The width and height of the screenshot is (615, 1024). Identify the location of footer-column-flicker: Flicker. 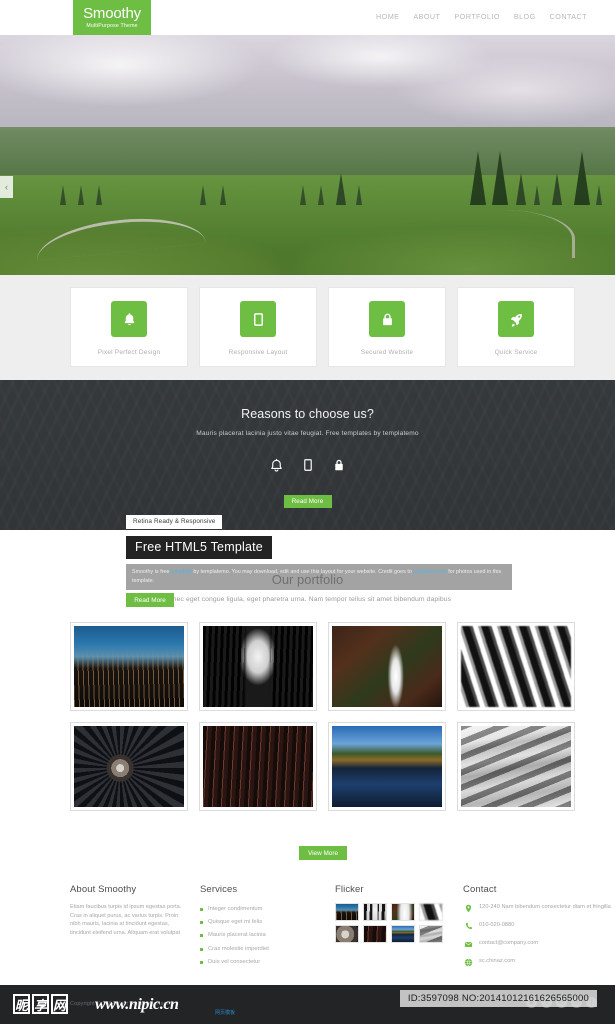
(399, 933).